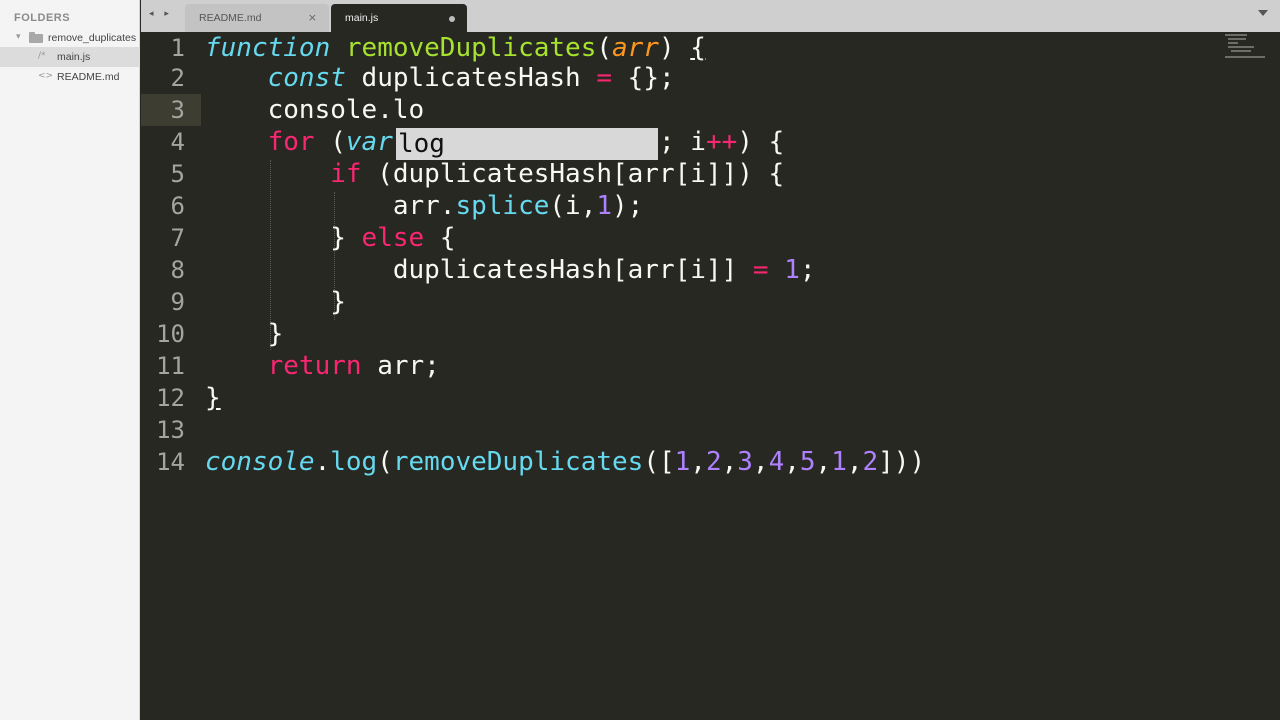  I want to click on method-name: splice, so click(502, 206).